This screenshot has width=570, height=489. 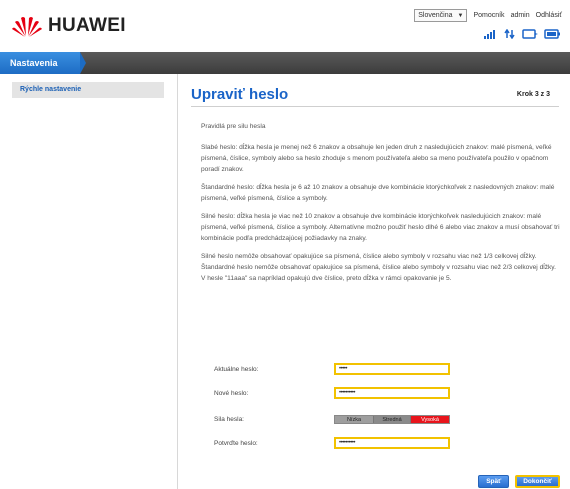 I want to click on title-divider, so click(x=375, y=106).